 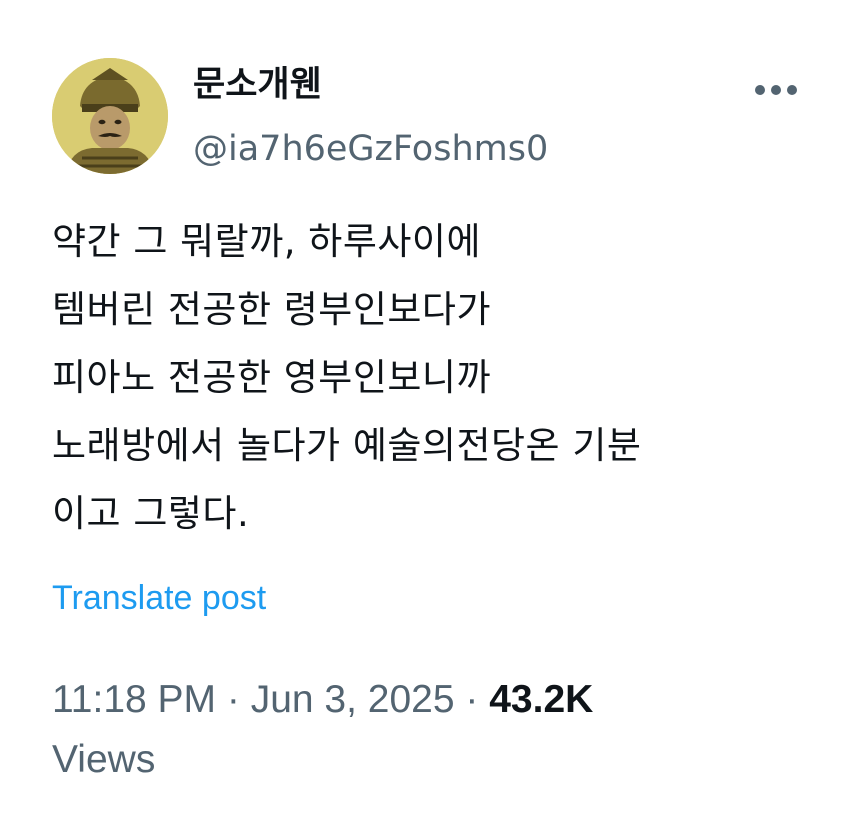 I want to click on author-handle: @ia7h6eGzFoshms0, so click(x=370, y=149).